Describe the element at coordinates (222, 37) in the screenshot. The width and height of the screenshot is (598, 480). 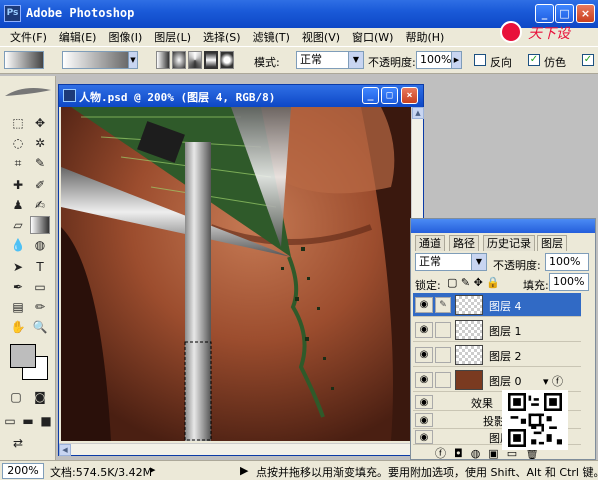
I see `menu-select: 选择(S)` at that location.